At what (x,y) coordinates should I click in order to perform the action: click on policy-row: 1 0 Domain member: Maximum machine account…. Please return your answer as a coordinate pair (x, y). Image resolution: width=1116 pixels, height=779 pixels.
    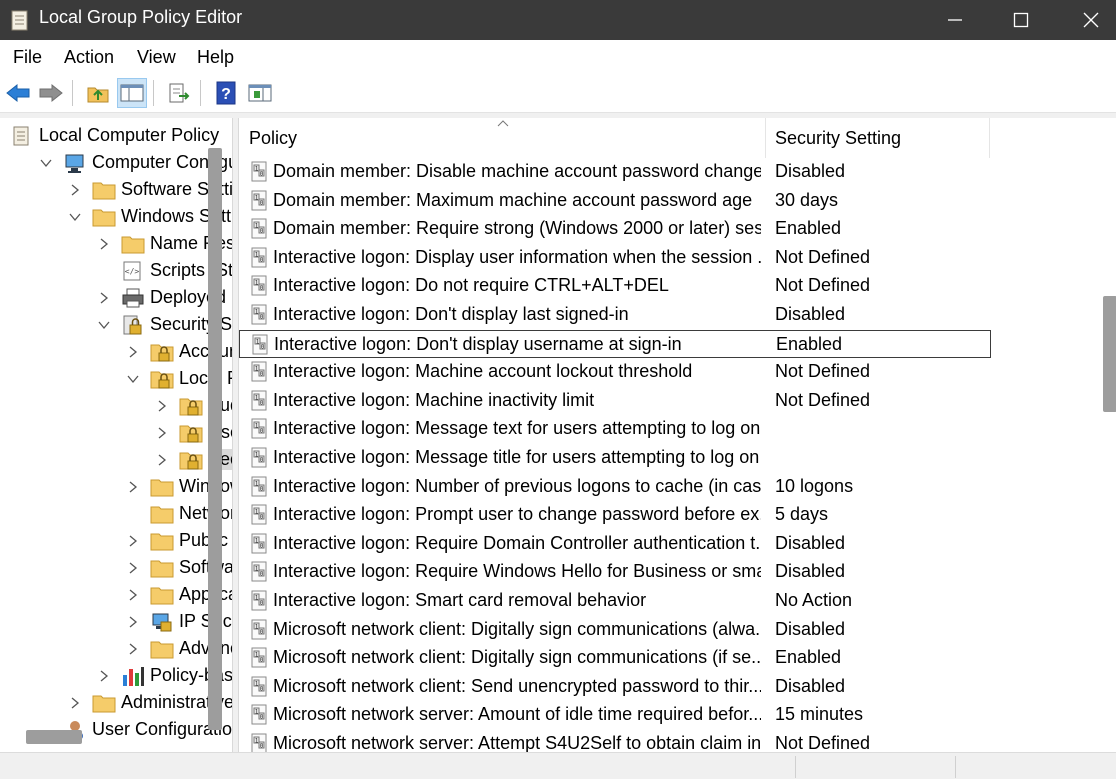
    Looking at the image, I should click on (619, 201).